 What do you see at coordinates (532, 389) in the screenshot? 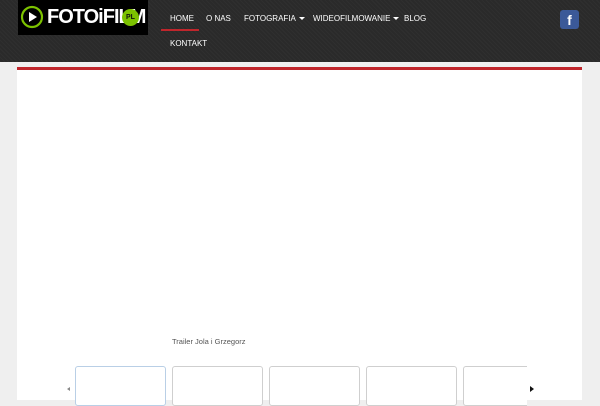
I see `carousel-next-icon` at bounding box center [532, 389].